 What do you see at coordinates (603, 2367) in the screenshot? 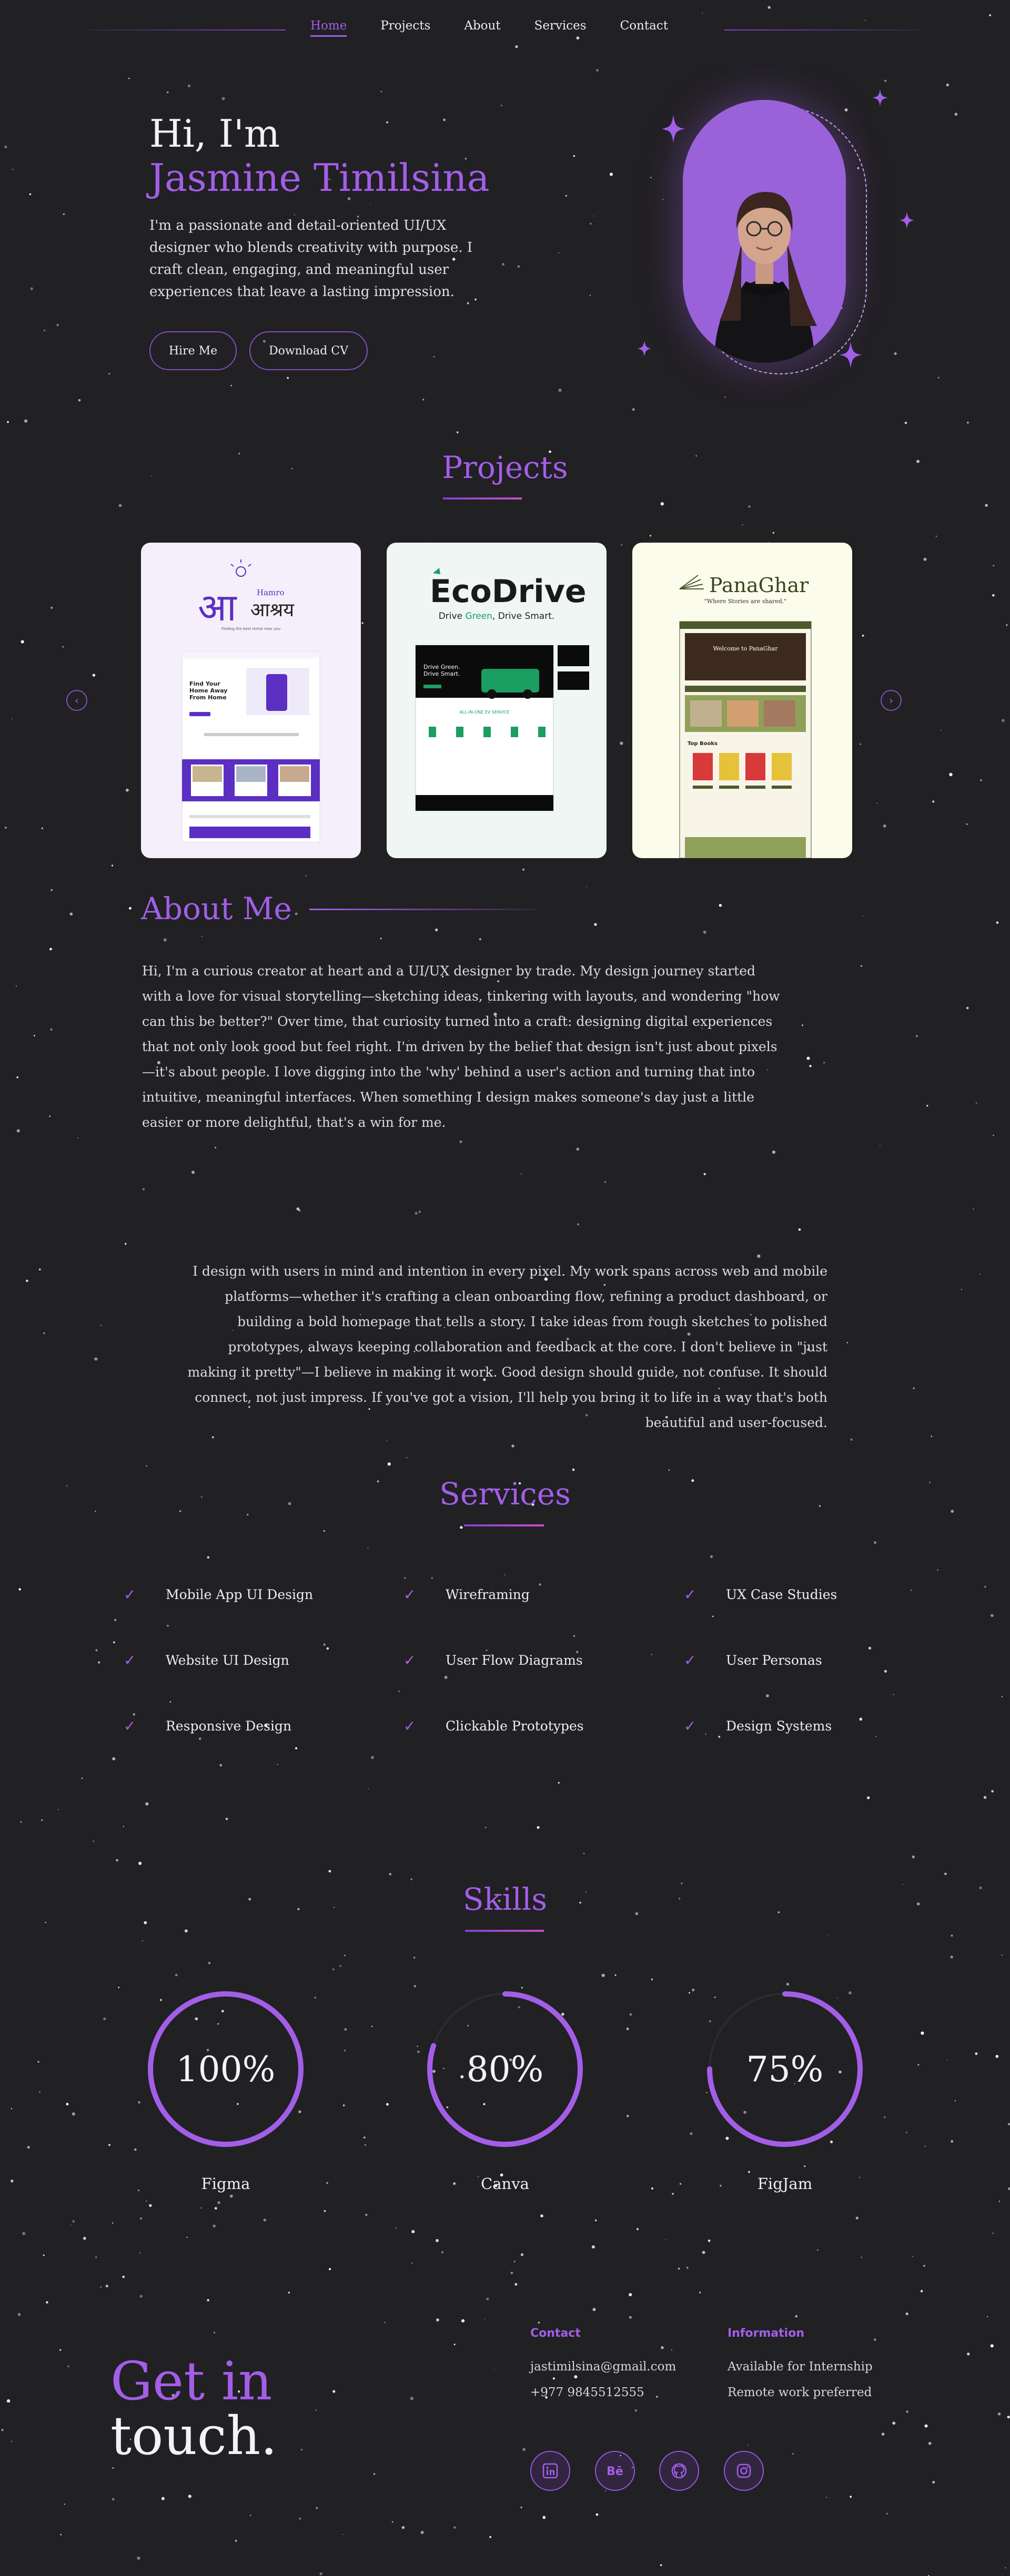
I see `contact-email-link: jastimilsina@gmail.com` at bounding box center [603, 2367].